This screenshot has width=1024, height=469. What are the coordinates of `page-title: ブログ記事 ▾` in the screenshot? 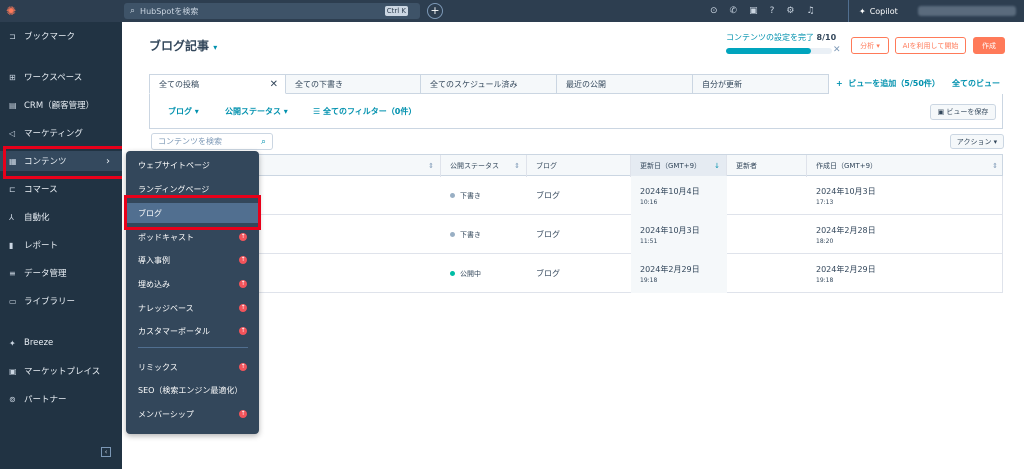 It's located at (183, 45).